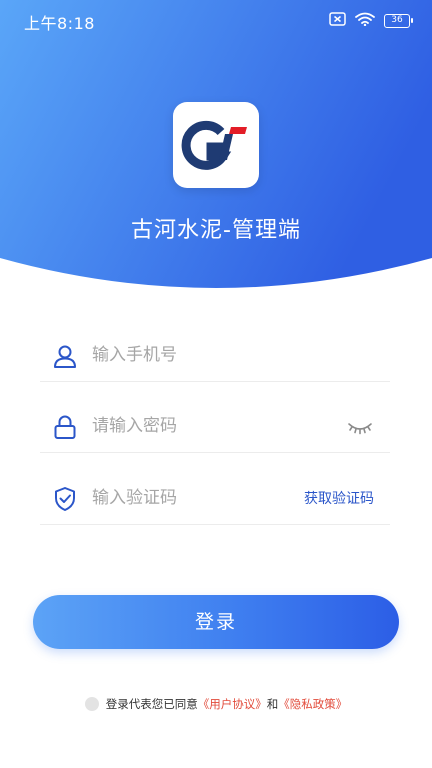 This screenshot has height=768, width=432. Describe the element at coordinates (151, 704) in the screenshot. I see `agreement-prefix: 登录代表您已同意` at that location.